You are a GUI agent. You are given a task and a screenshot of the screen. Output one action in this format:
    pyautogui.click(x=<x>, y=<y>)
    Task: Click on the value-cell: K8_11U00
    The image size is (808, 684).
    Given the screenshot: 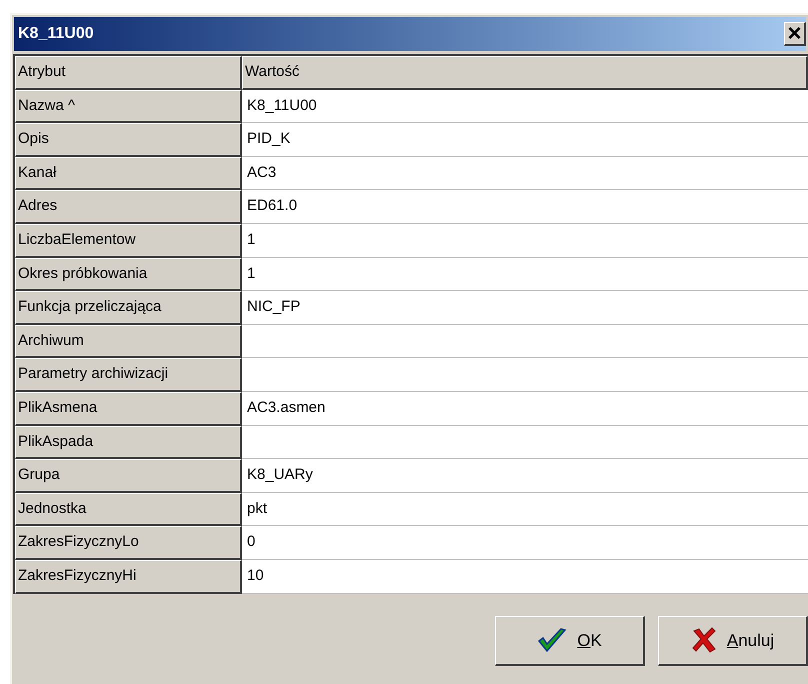 What is the action you would take?
    pyautogui.click(x=525, y=107)
    